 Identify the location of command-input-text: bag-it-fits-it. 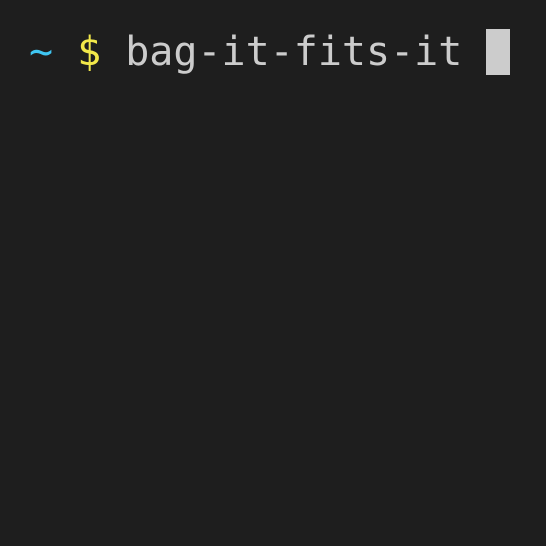
(293, 52).